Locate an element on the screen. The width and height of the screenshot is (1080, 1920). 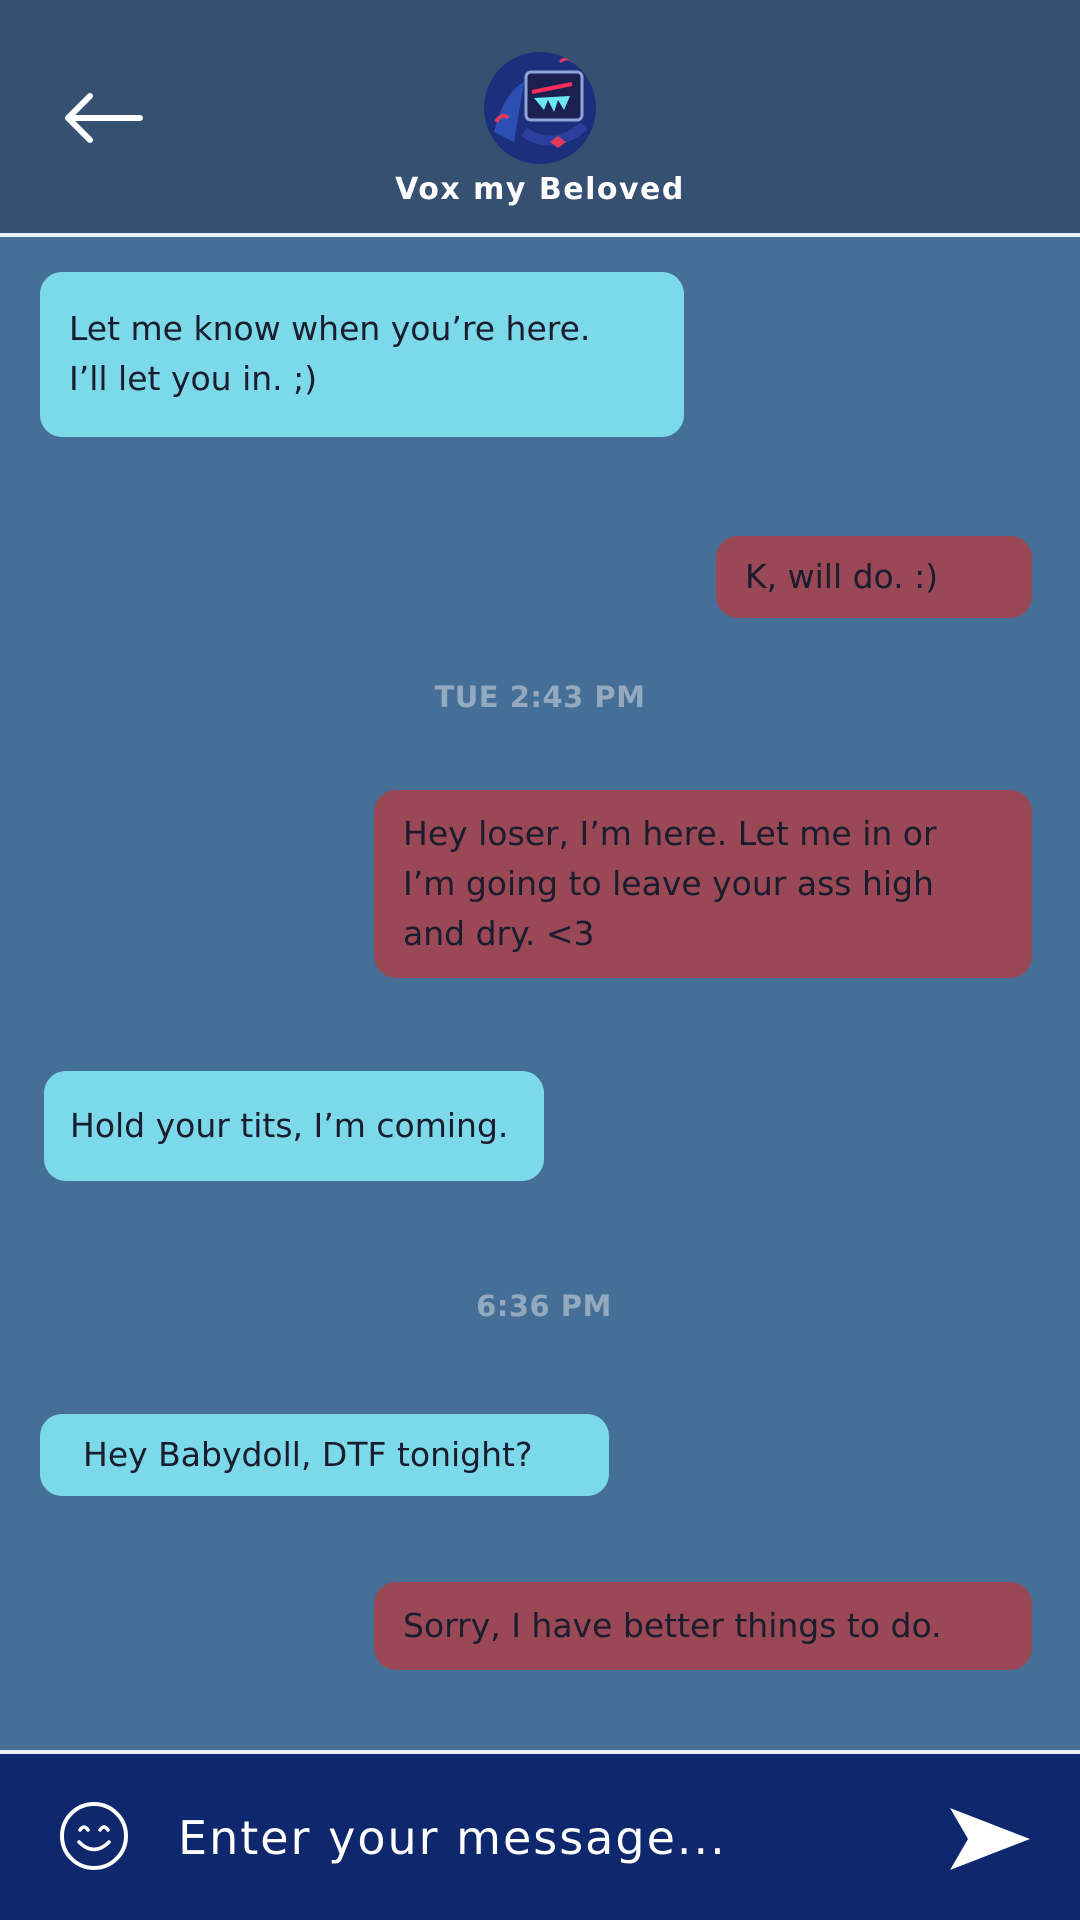
message-line: Hey loser, I’m here. Let me in or is located at coordinates (670, 833).